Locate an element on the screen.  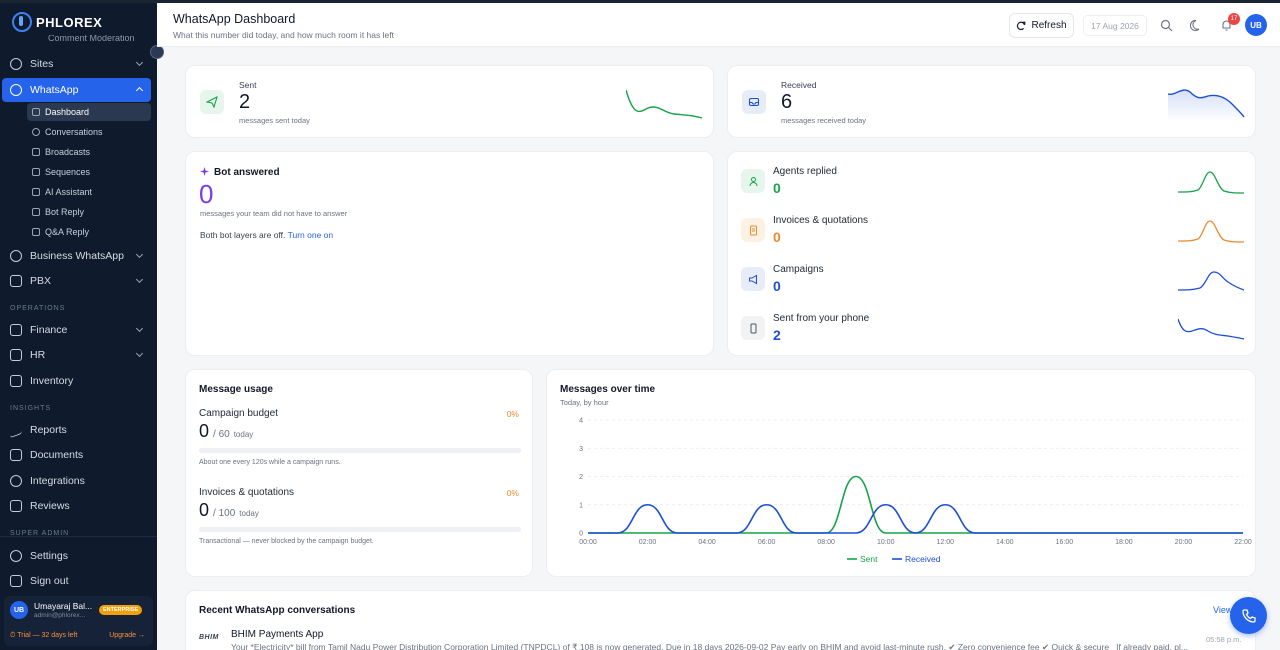
sent-value: 2 is located at coordinates (245, 102).